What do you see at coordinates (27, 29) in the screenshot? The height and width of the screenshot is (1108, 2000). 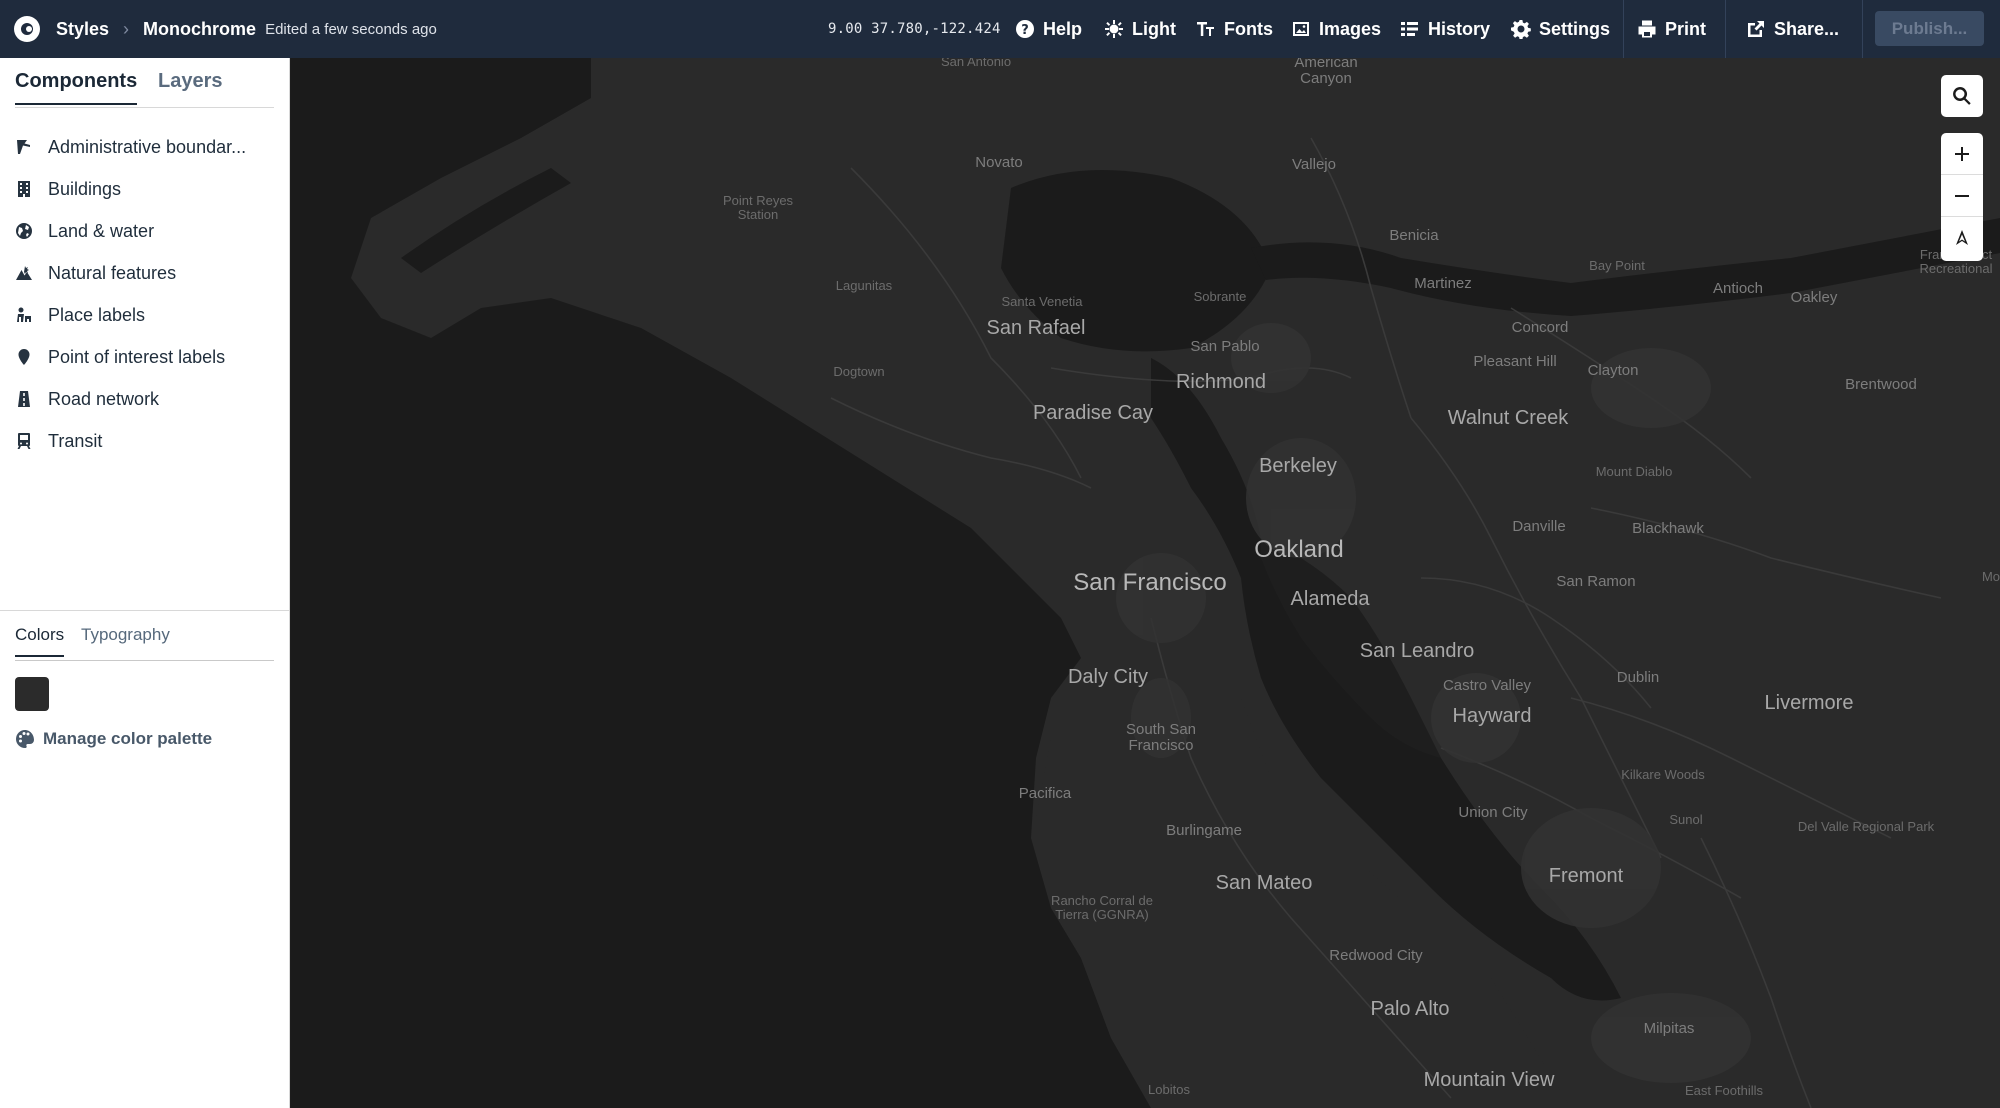 I see `mapbox-logo-icon` at bounding box center [27, 29].